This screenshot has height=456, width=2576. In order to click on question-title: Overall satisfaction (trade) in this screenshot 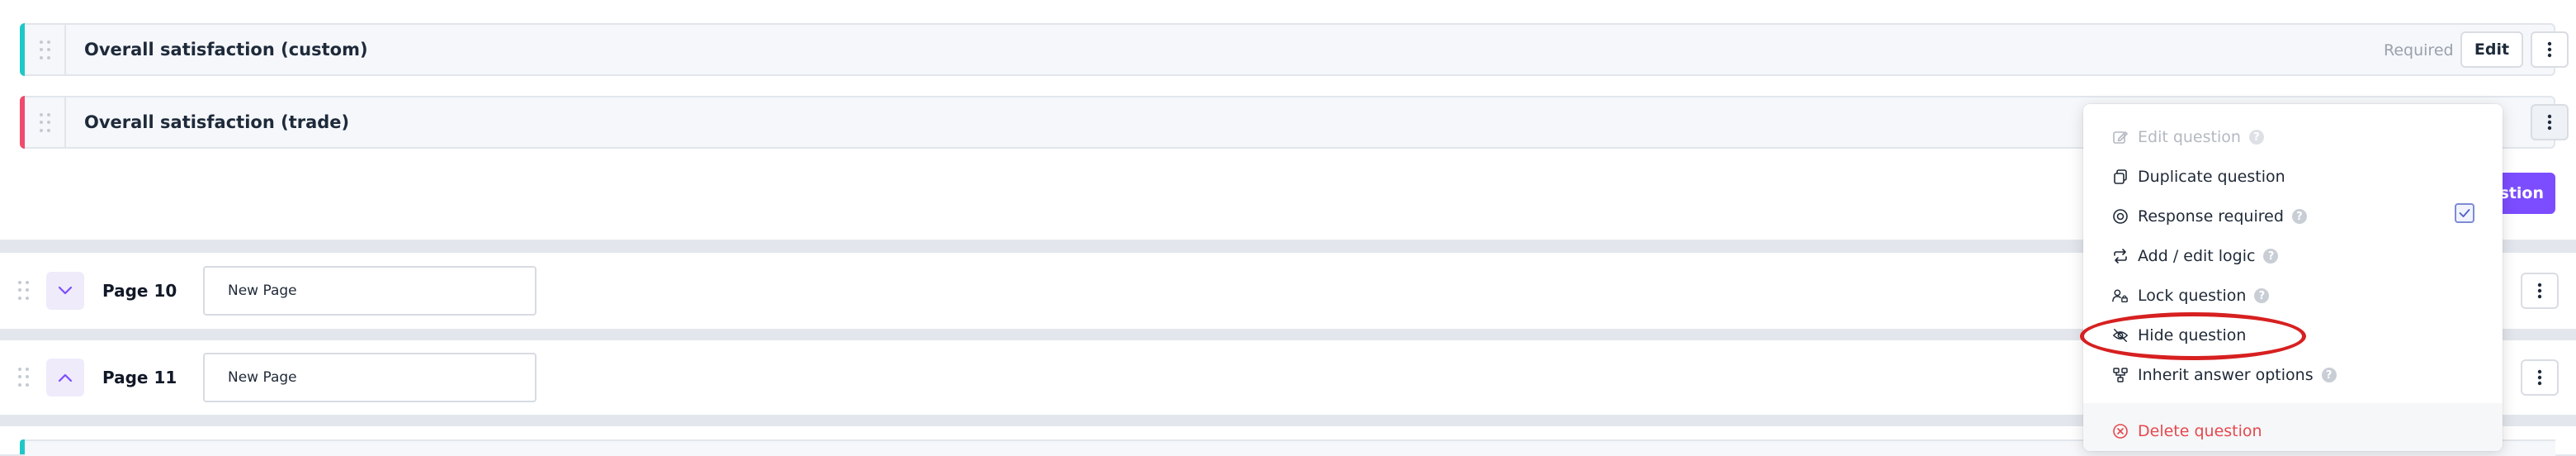, I will do `click(217, 122)`.